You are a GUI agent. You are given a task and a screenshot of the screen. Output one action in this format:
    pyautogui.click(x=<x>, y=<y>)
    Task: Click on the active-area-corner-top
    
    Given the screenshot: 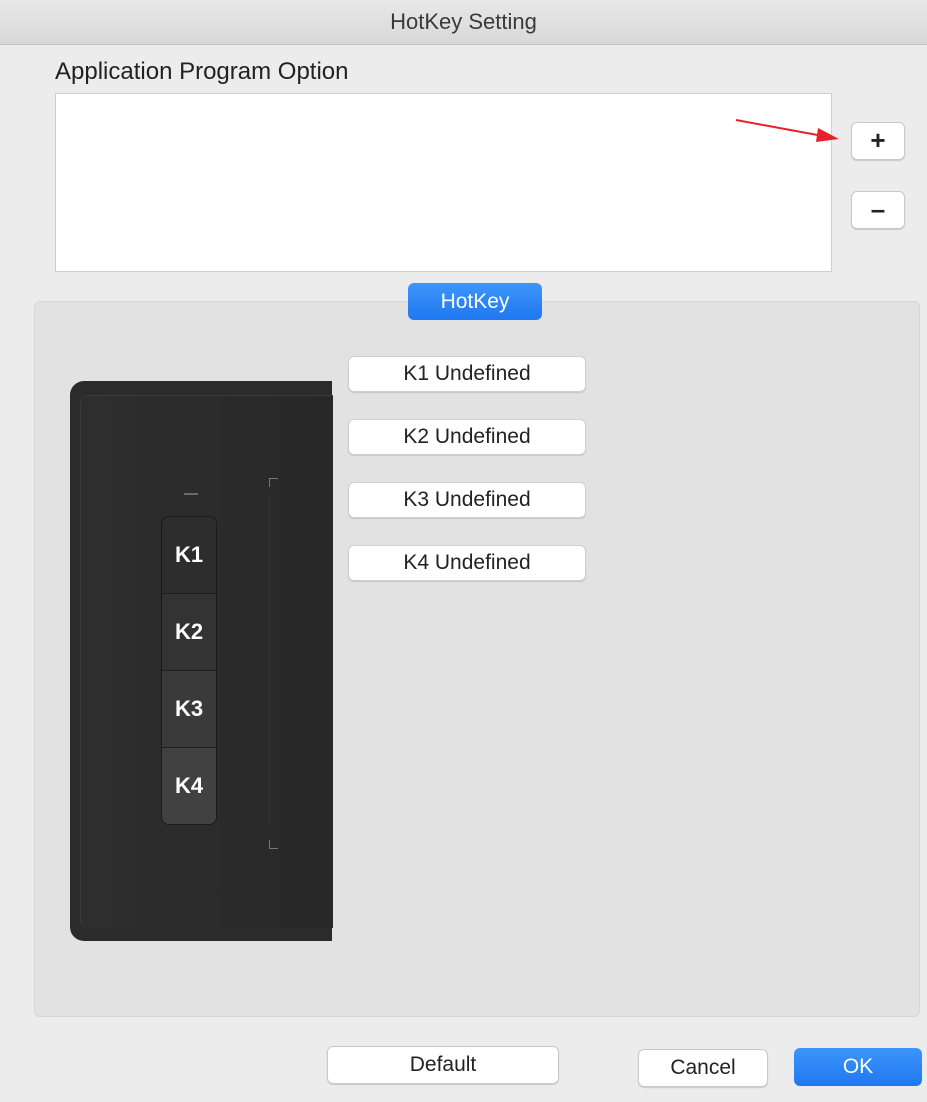 What is the action you would take?
    pyautogui.click(x=273, y=482)
    